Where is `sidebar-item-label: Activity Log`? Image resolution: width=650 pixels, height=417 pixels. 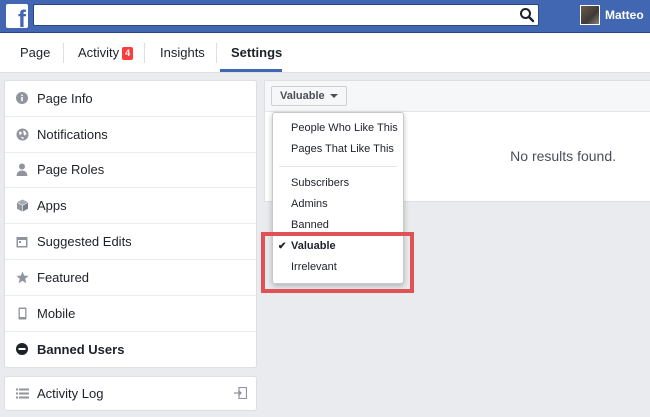
sidebar-item-label: Activity Log is located at coordinates (70, 393).